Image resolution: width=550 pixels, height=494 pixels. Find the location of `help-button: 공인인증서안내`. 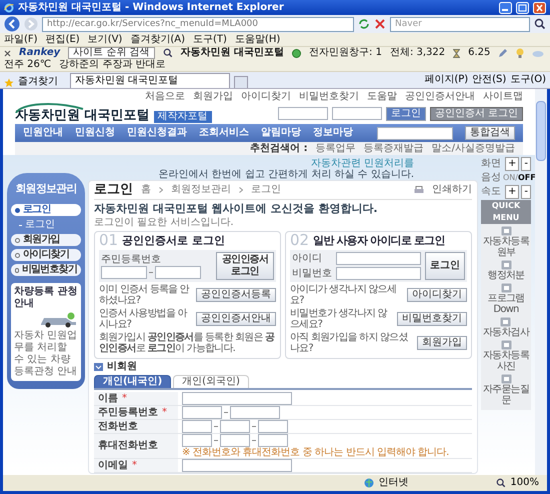

help-button: 공인인증서안내 is located at coordinates (236, 319).